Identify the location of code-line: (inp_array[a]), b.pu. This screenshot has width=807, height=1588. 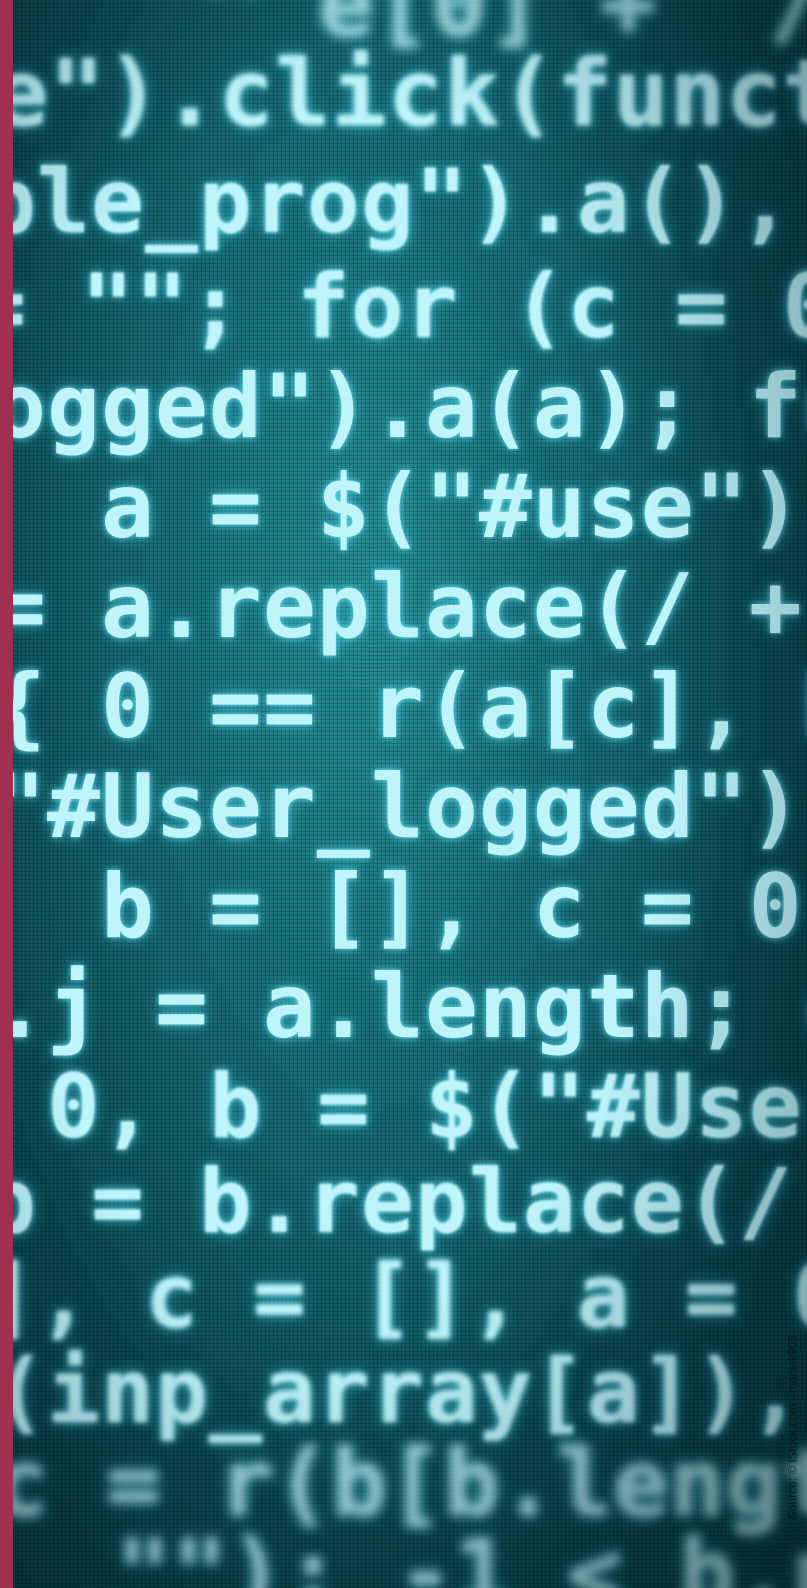
(408, 1391).